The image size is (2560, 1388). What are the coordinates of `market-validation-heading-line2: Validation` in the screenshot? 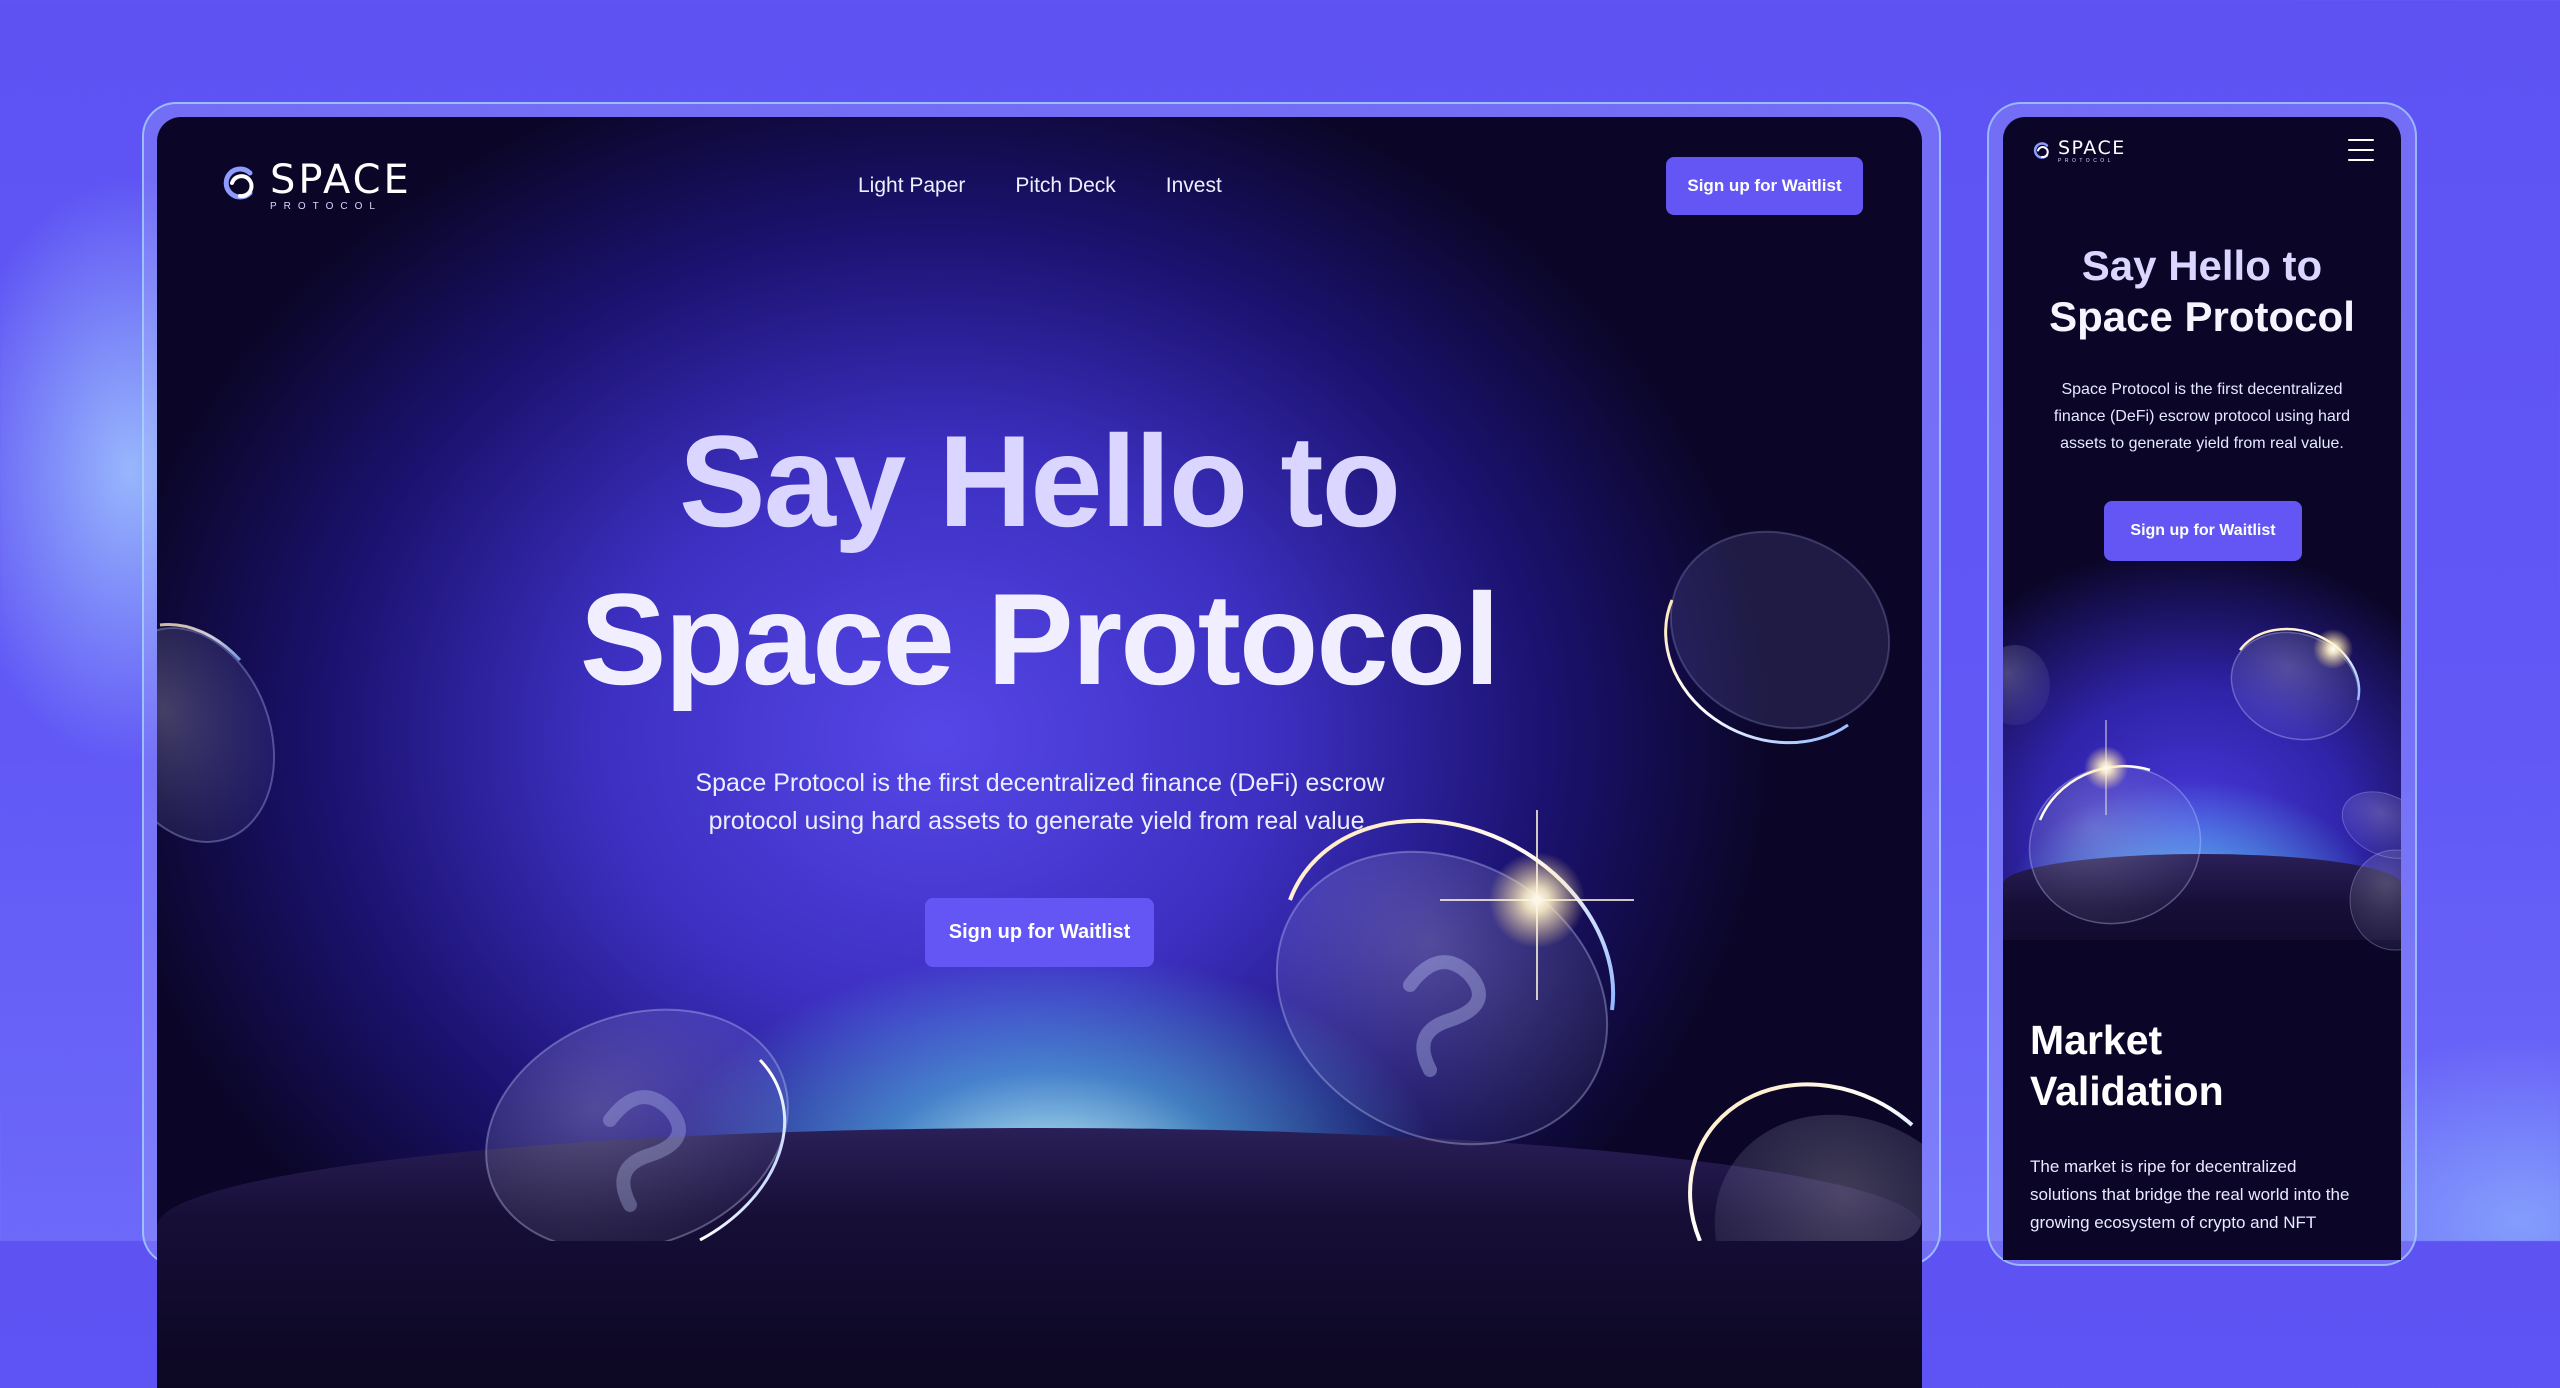 It's located at (2127, 1091).